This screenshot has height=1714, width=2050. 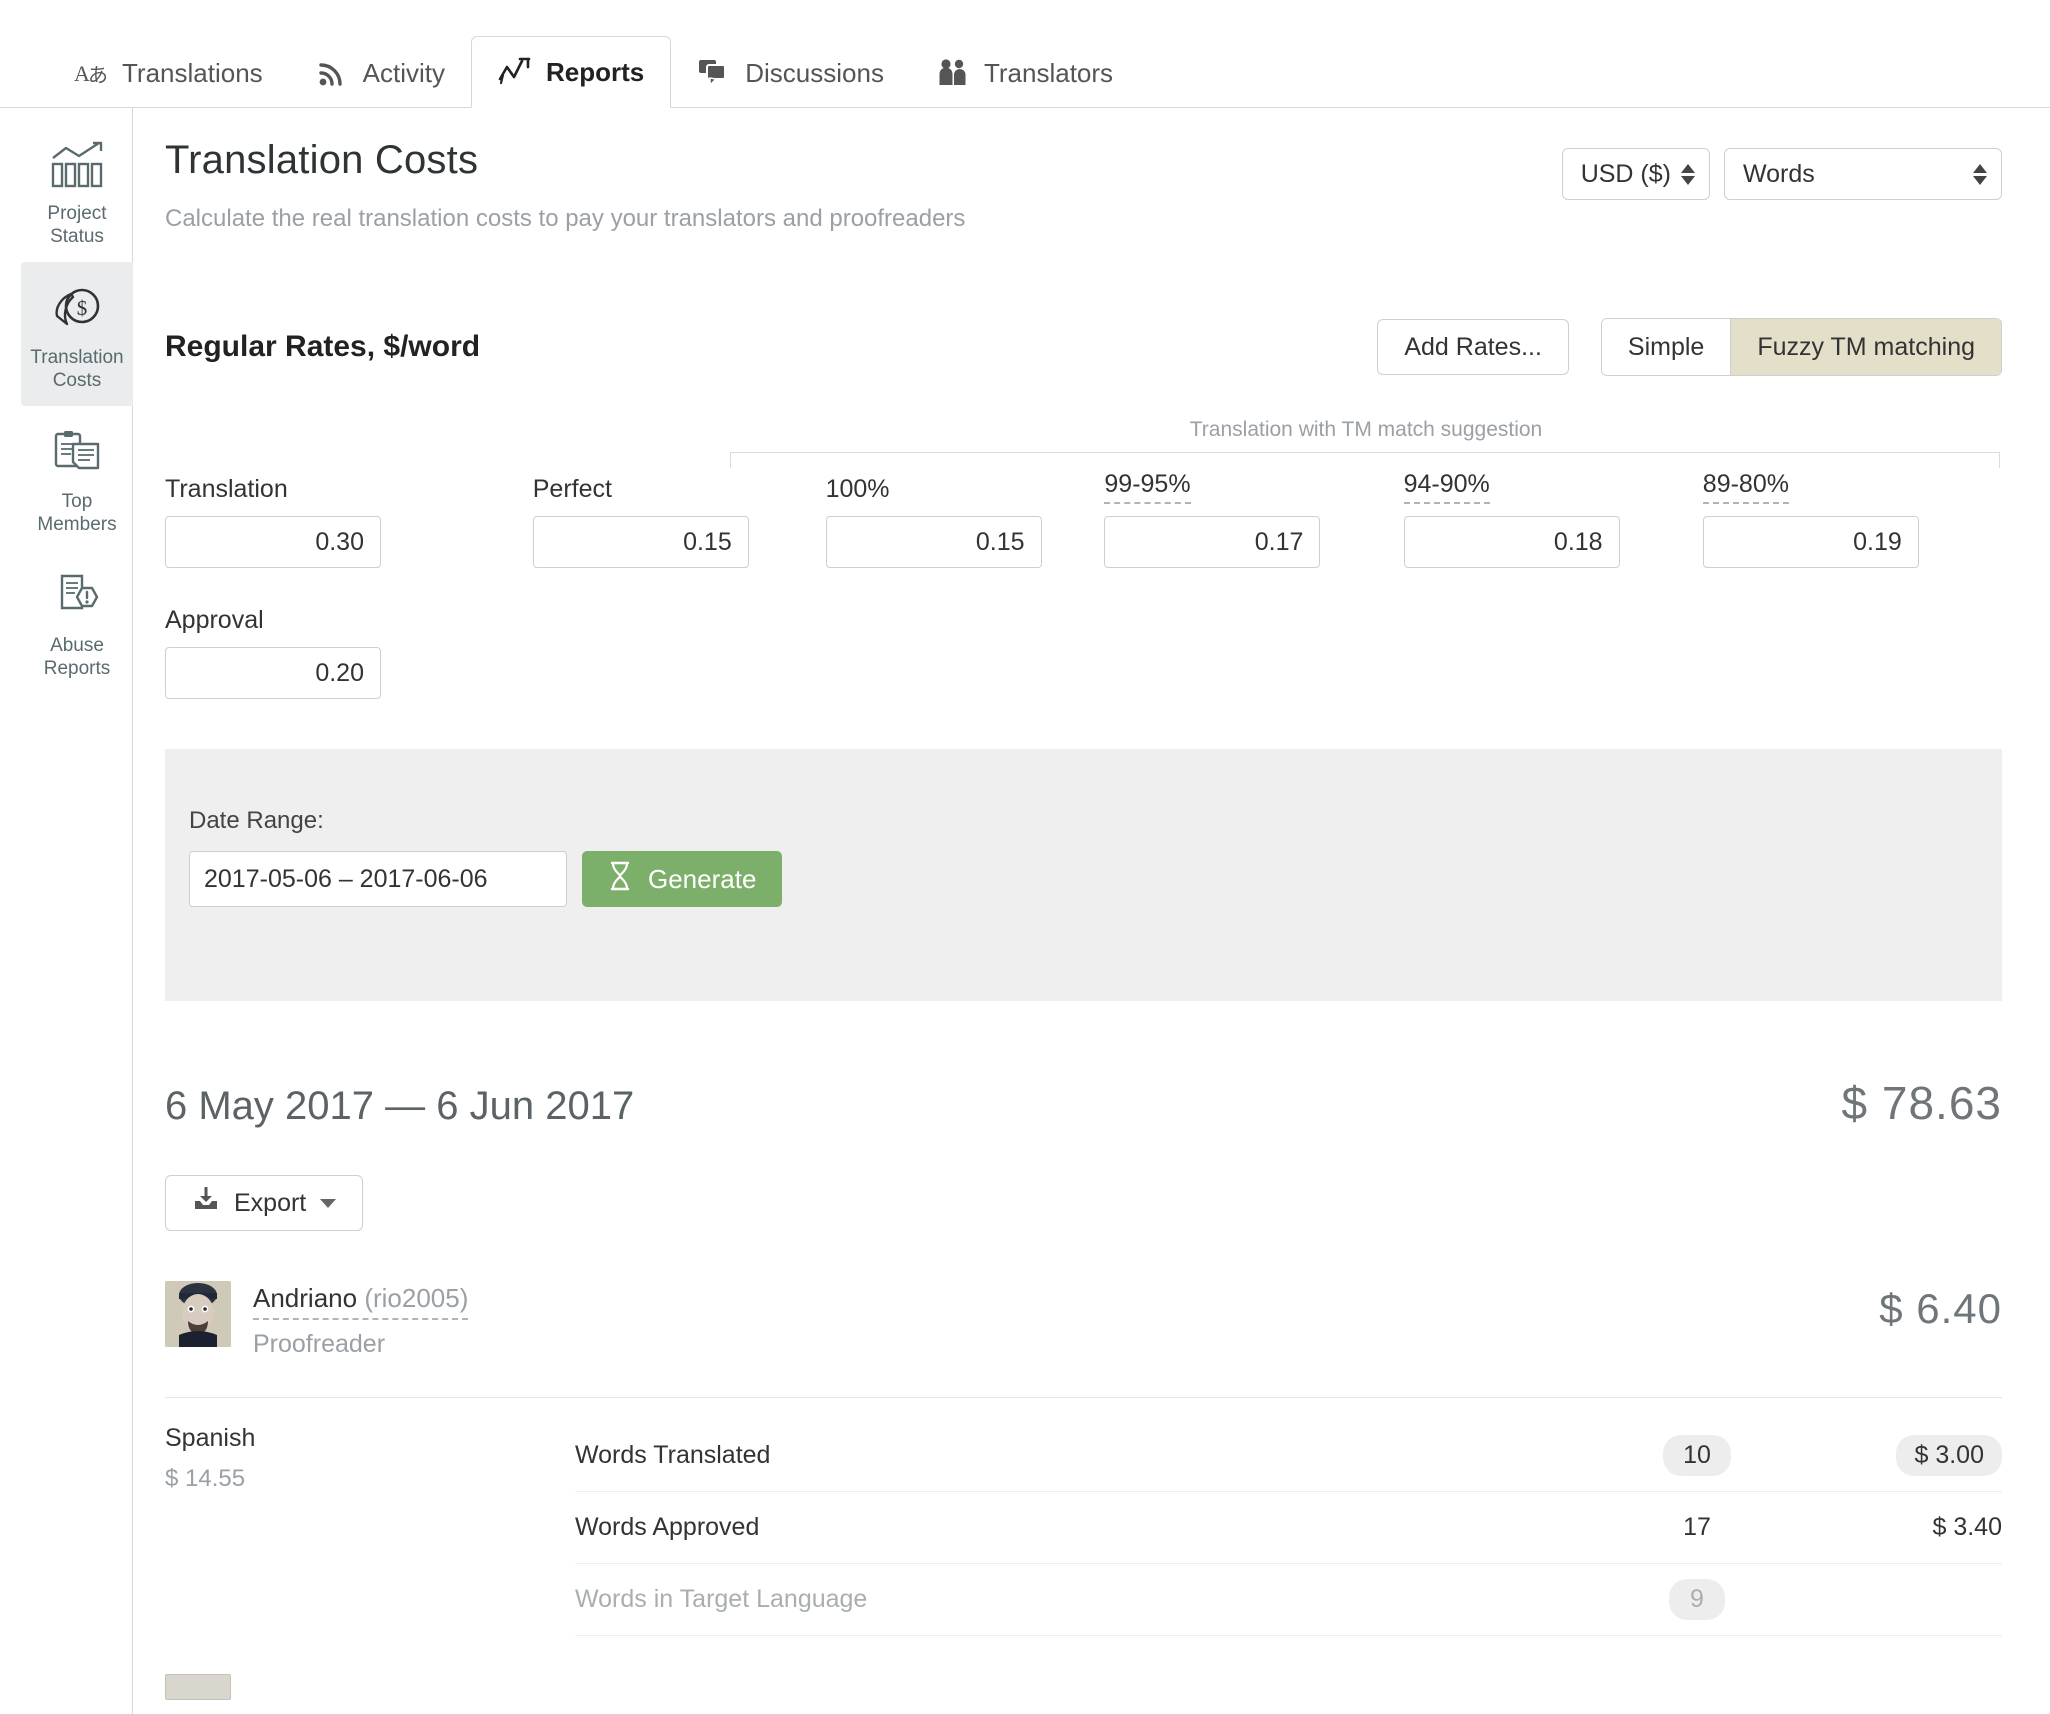 What do you see at coordinates (572, 489) in the screenshot?
I see `rate-label: Perfect` at bounding box center [572, 489].